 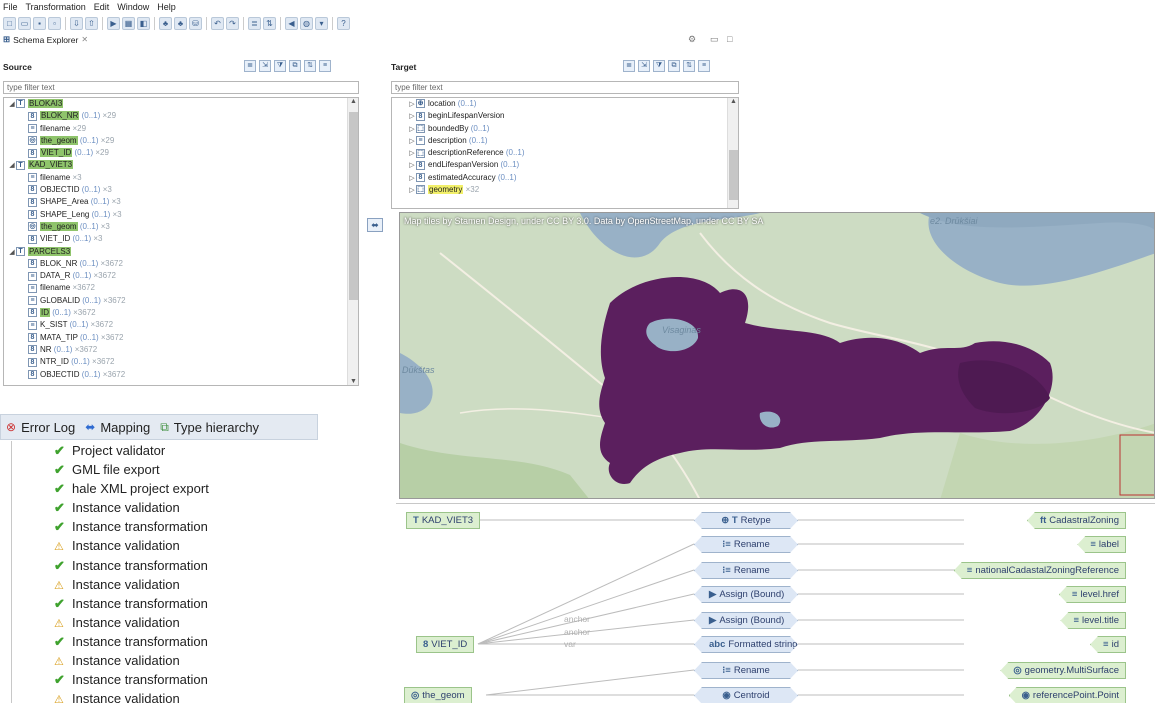 I want to click on tree-row: 8 OBJECTID (0..1) ×3, so click(x=181, y=190).